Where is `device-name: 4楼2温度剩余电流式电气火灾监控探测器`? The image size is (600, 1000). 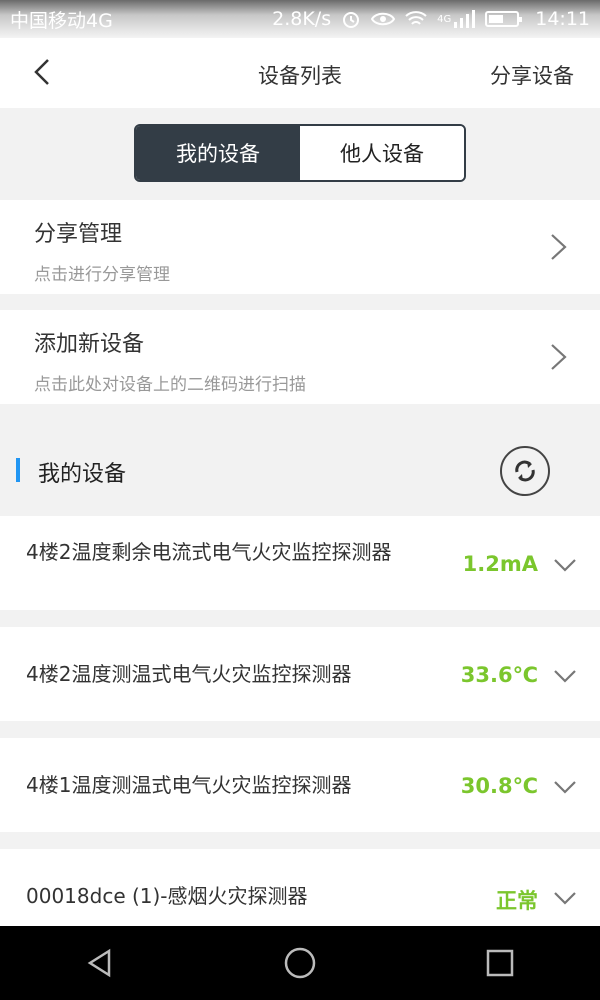 device-name: 4楼2温度剩余电流式电气火灾监控探测器 is located at coordinates (209, 552).